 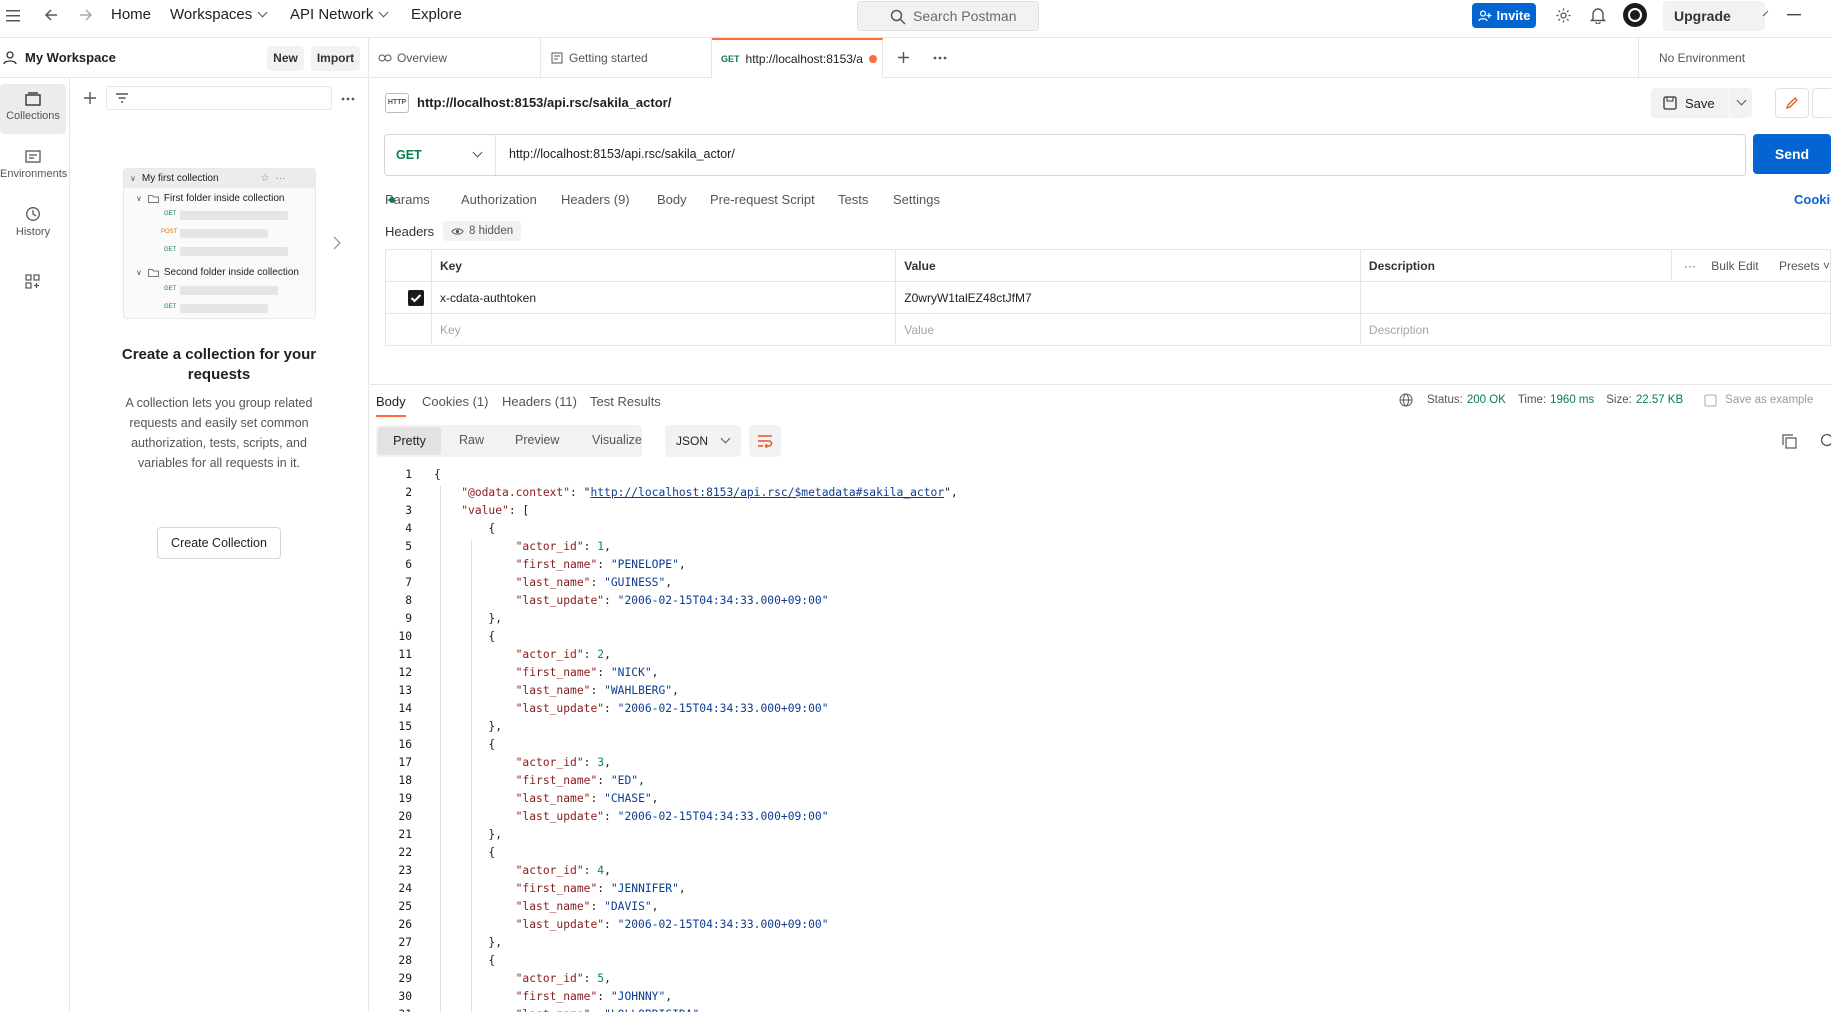 What do you see at coordinates (33, 223) in the screenshot?
I see `sidebar-item-history: History` at bounding box center [33, 223].